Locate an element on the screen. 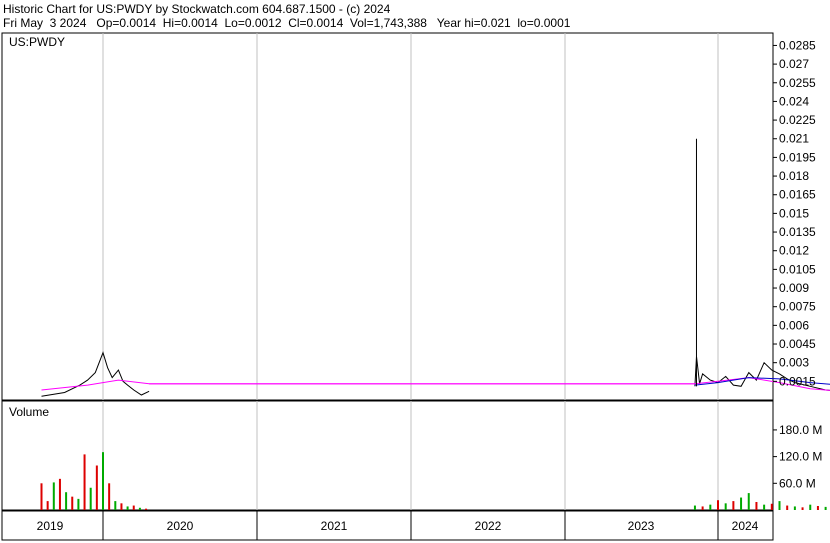 This screenshot has width=830, height=543. price-tick-label: 0.003 is located at coordinates (794, 363).